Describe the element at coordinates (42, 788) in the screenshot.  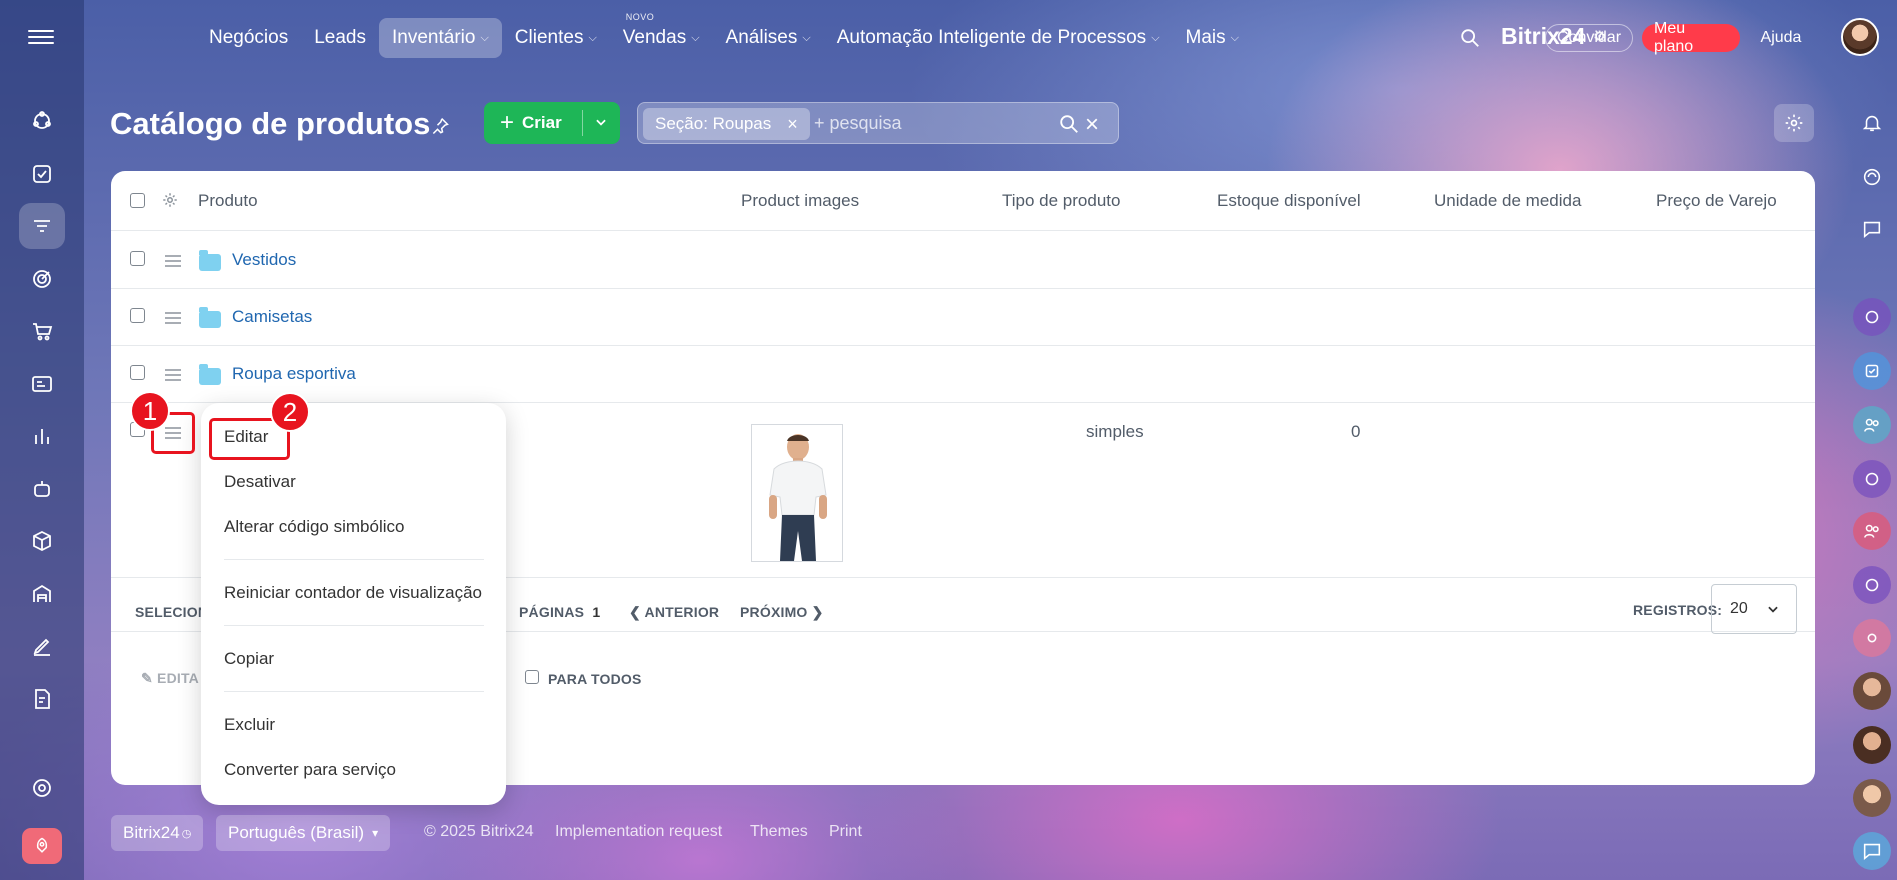
I see `settings-icon` at that location.